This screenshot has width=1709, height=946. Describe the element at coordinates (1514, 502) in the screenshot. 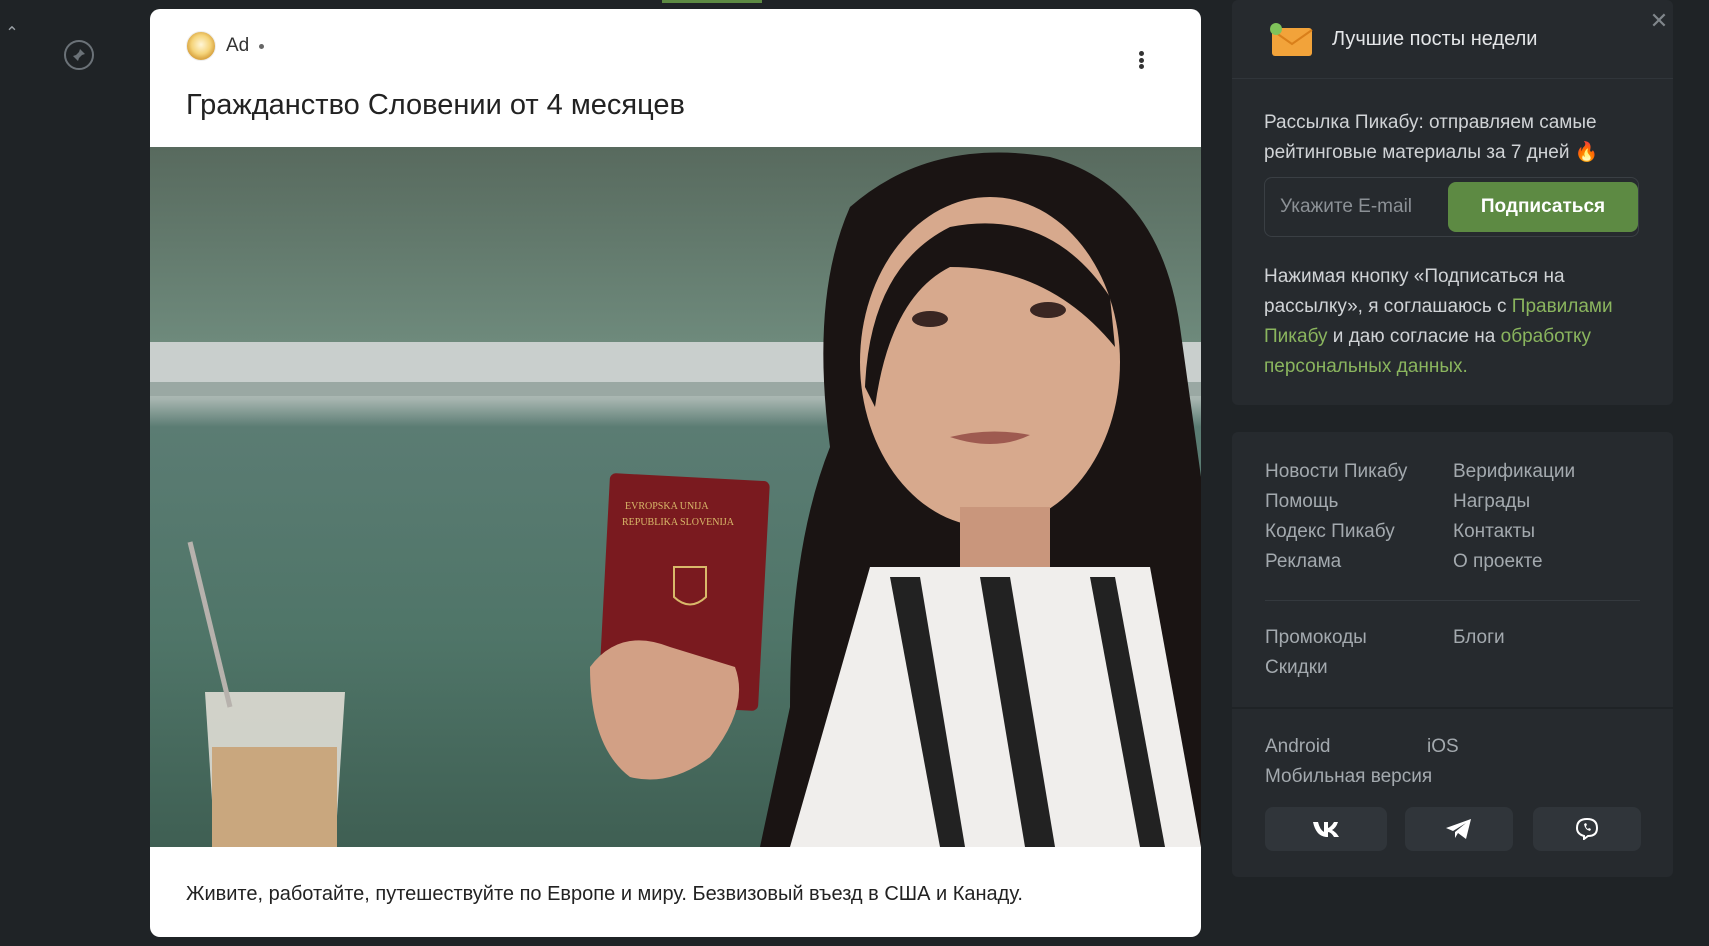

I see `link-awards: Награды` at that location.